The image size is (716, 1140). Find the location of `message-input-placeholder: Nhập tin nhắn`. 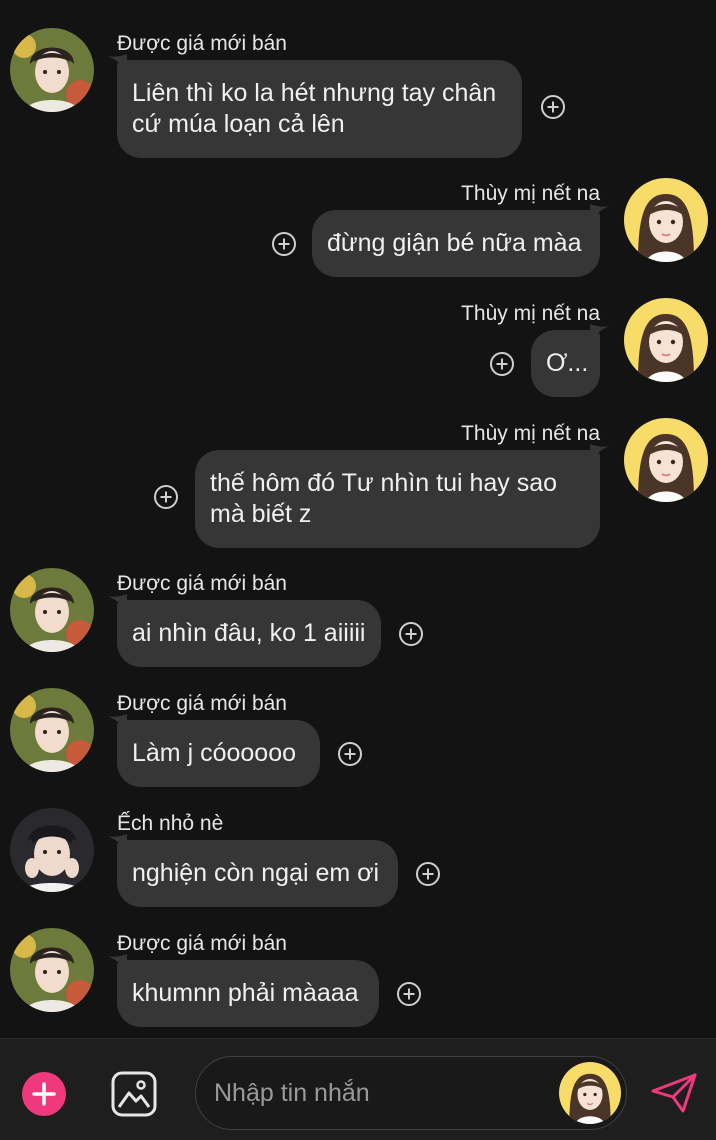

message-input-placeholder: Nhập tin nhắn is located at coordinates (292, 1093).